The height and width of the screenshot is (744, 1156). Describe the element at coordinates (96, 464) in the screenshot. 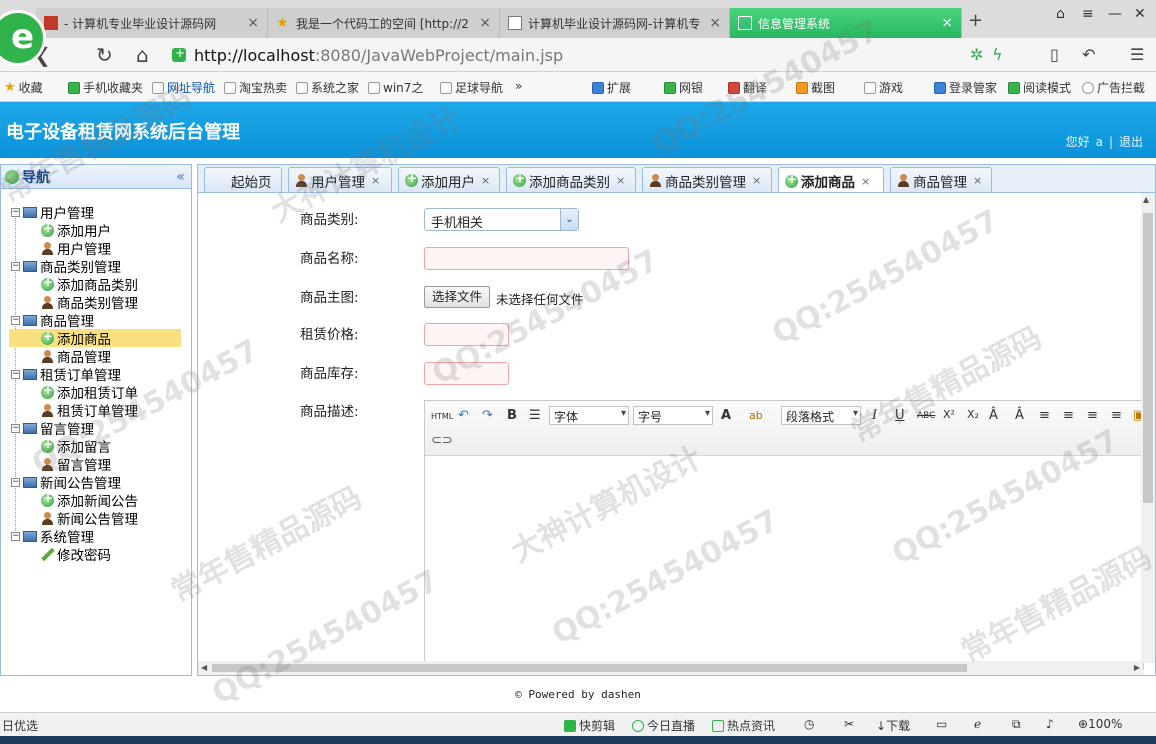

I see `nav-item-message-manage: 留言管理` at that location.